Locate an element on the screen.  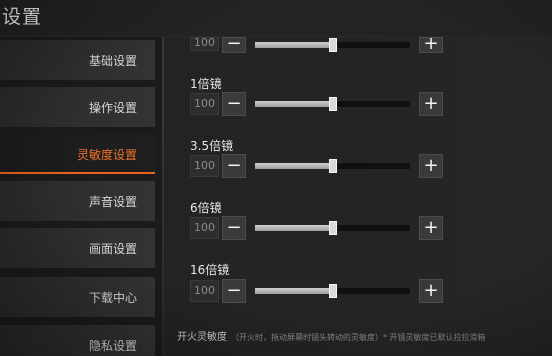
row-label: 6倍镜 is located at coordinates (206, 208).